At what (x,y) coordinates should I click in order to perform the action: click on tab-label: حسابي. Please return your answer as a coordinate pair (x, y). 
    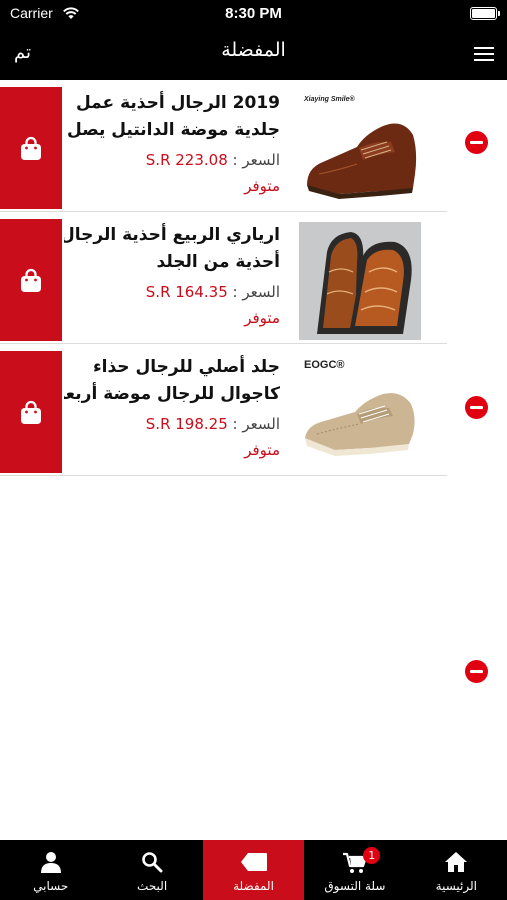
    Looking at the image, I should click on (51, 886).